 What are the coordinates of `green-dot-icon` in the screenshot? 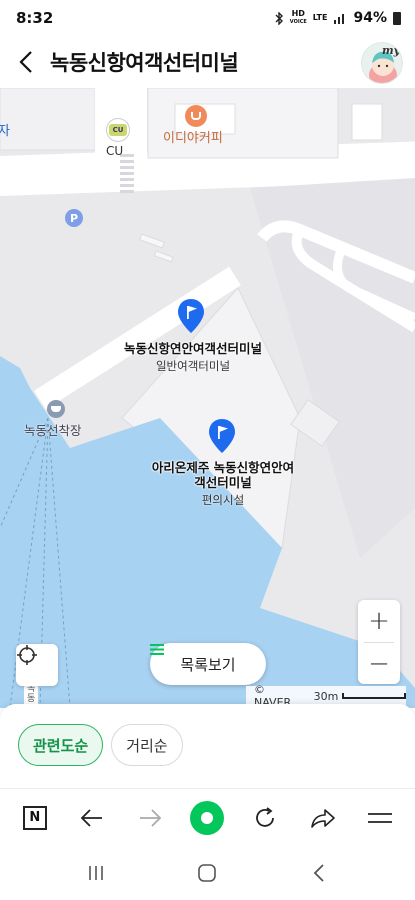 It's located at (207, 817).